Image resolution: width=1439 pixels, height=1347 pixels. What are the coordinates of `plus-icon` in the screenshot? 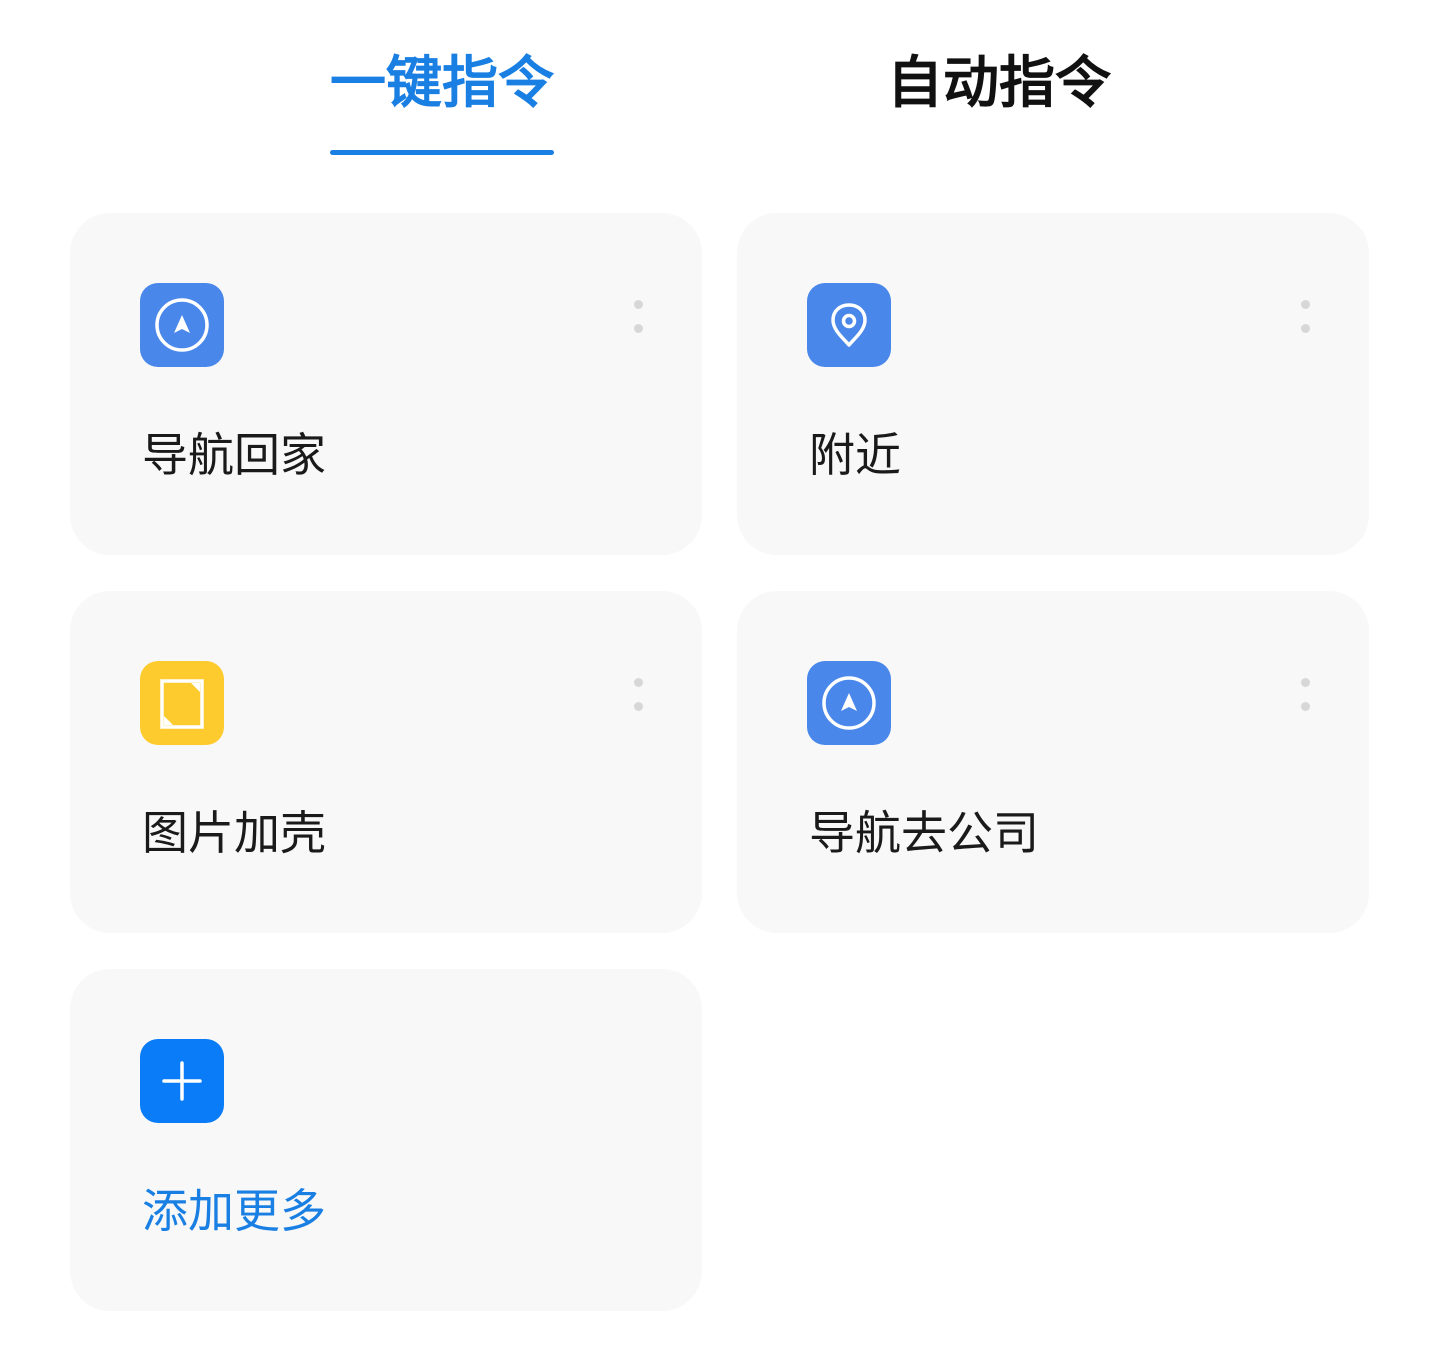 It's located at (182, 1081).